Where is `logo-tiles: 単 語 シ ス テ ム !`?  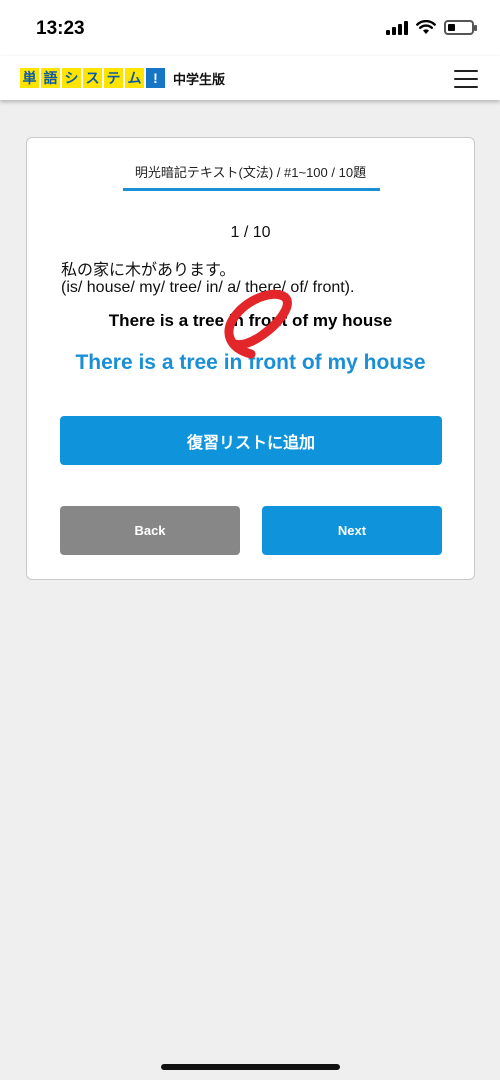 logo-tiles: 単 語 シ ス テ ム ! is located at coordinates (92, 78).